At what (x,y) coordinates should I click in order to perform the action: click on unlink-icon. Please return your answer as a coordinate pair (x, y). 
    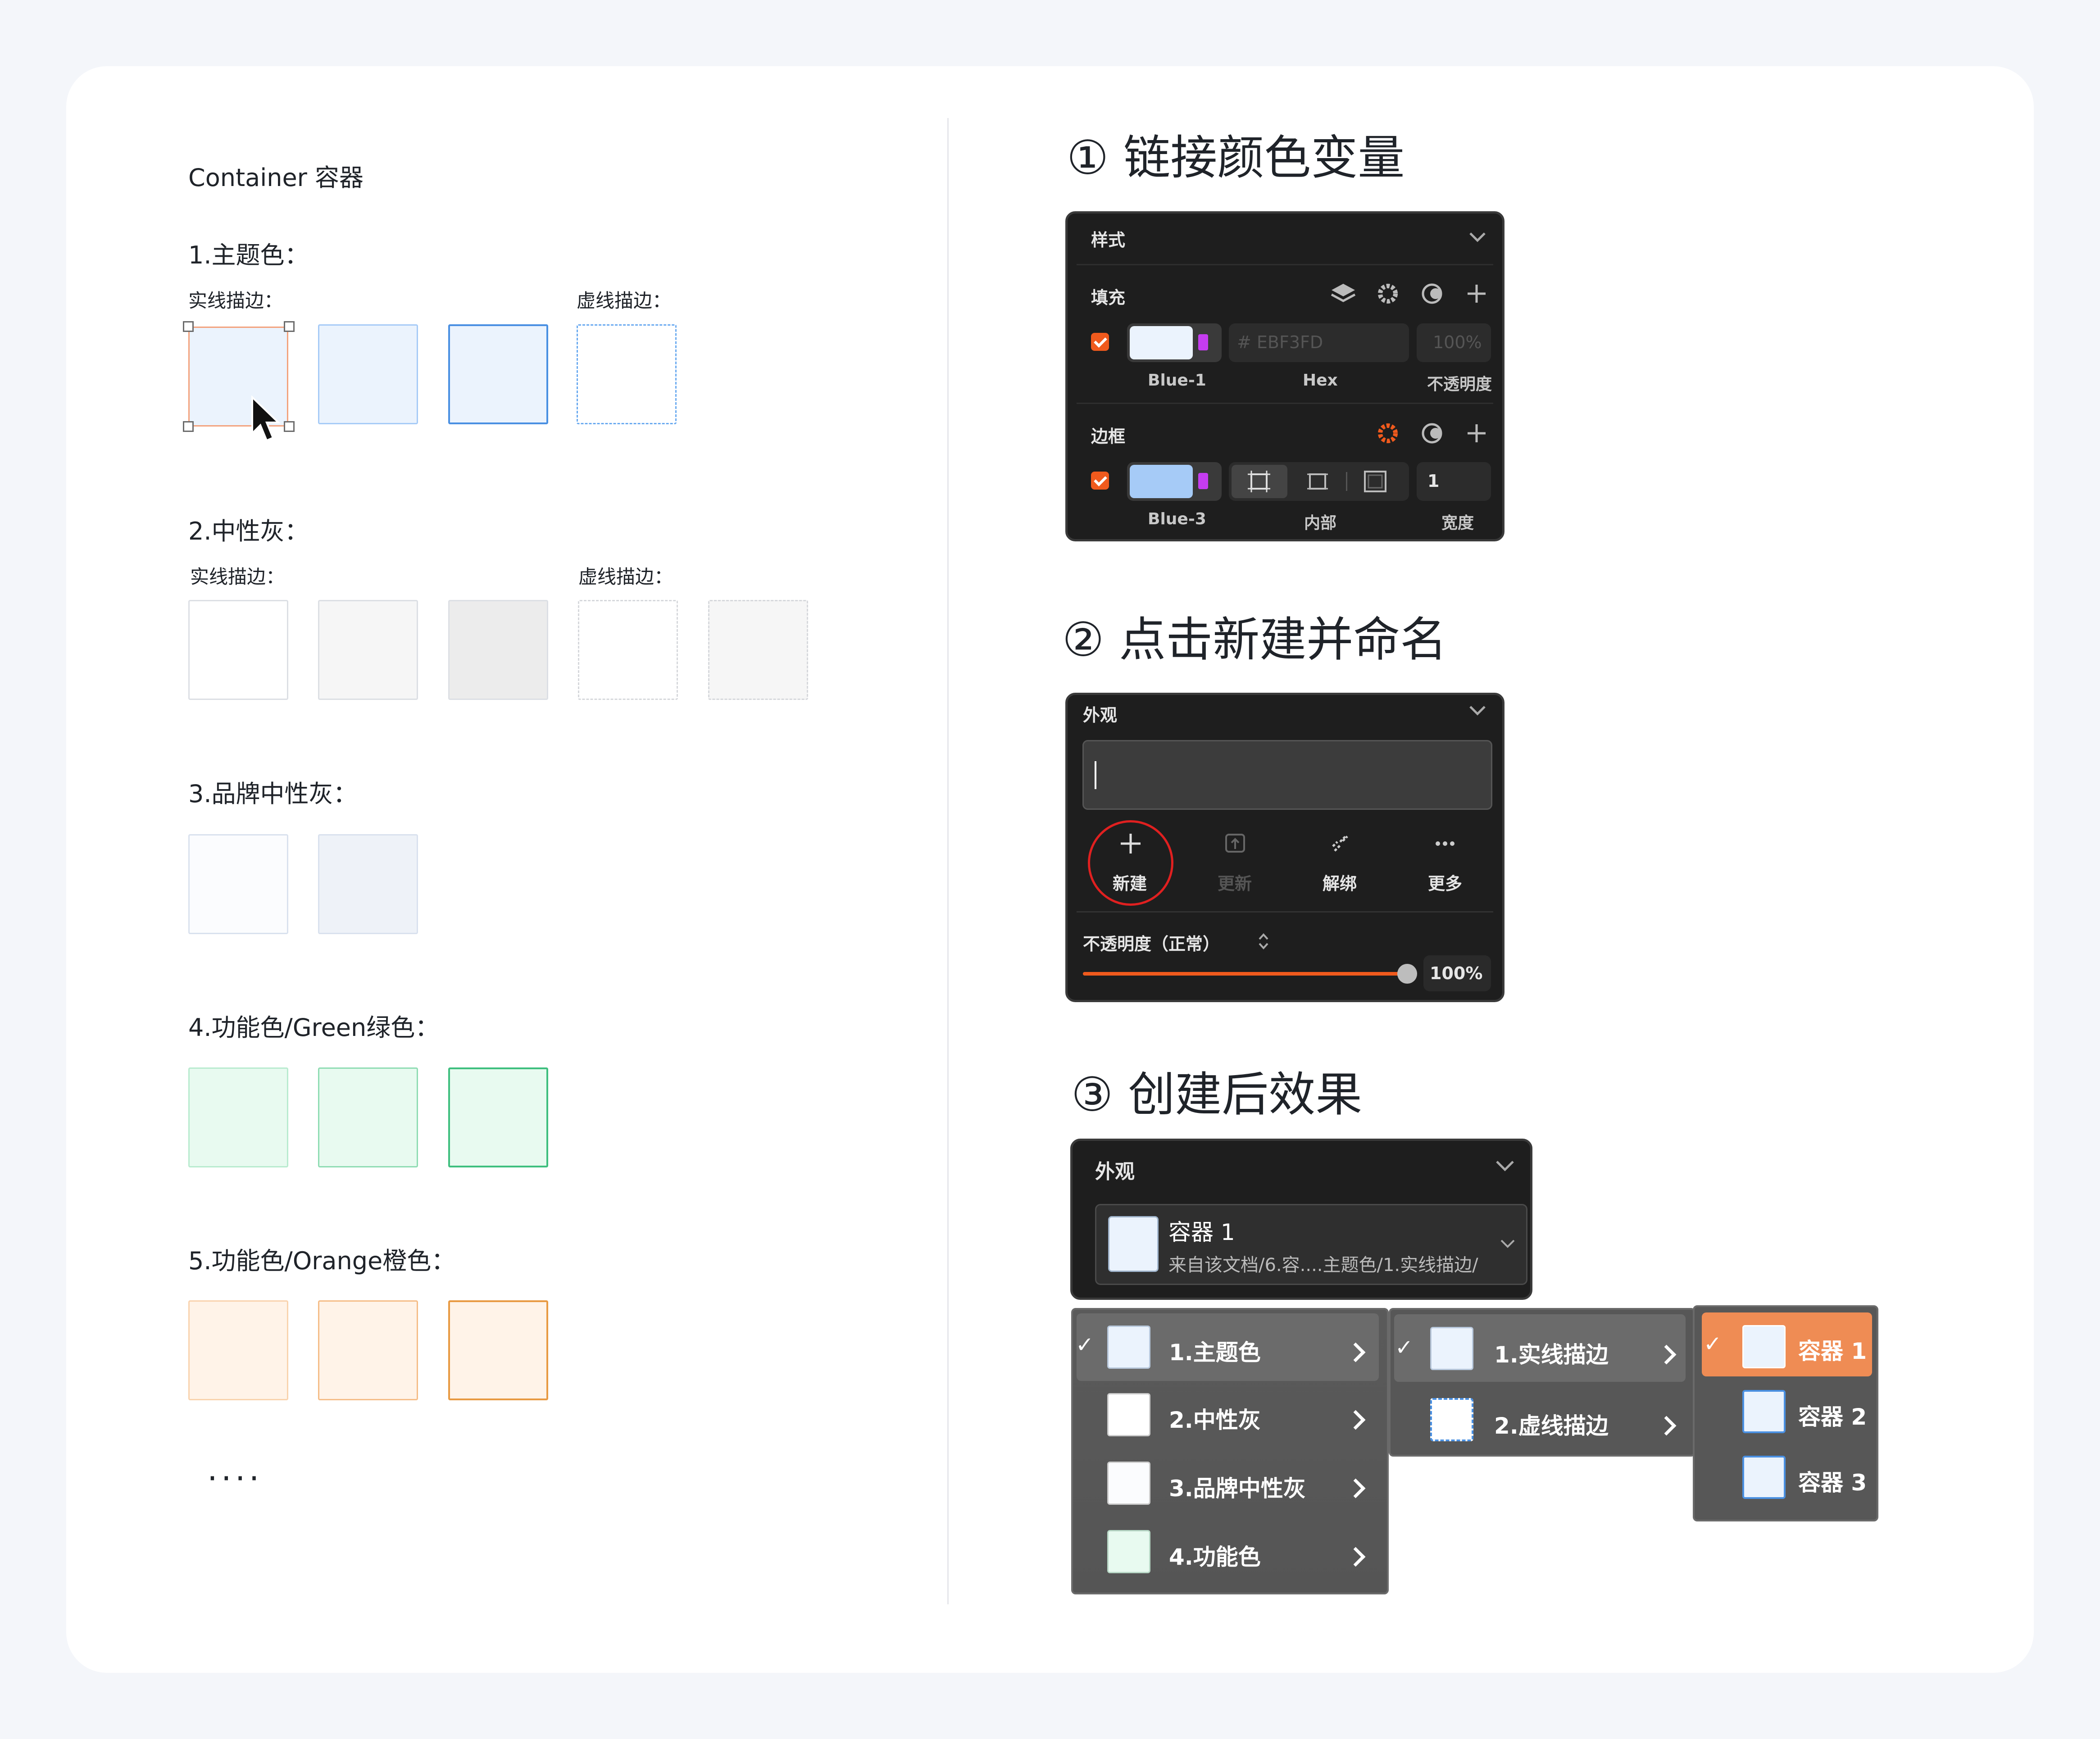
    Looking at the image, I should click on (1340, 844).